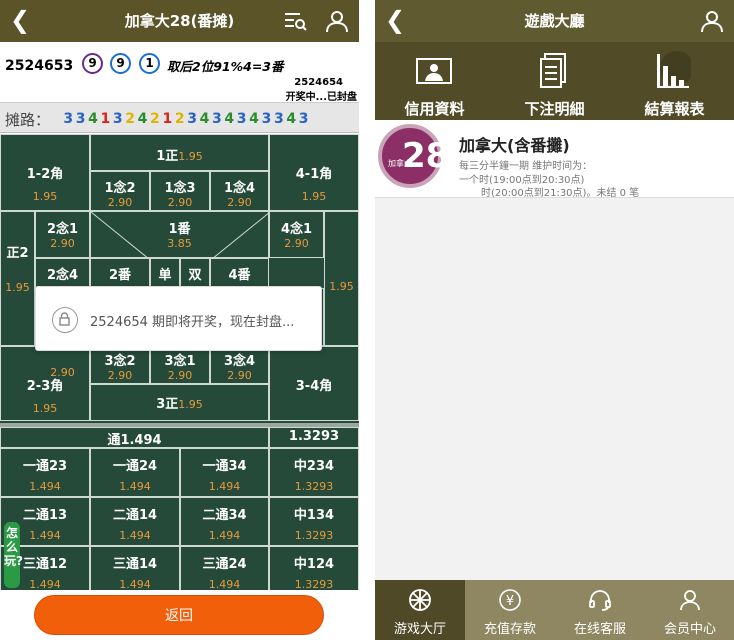 This screenshot has height=640, width=734. What do you see at coordinates (120, 365) in the screenshot?
I see `bet-nian-3-2: 3念2 2.90` at bounding box center [120, 365].